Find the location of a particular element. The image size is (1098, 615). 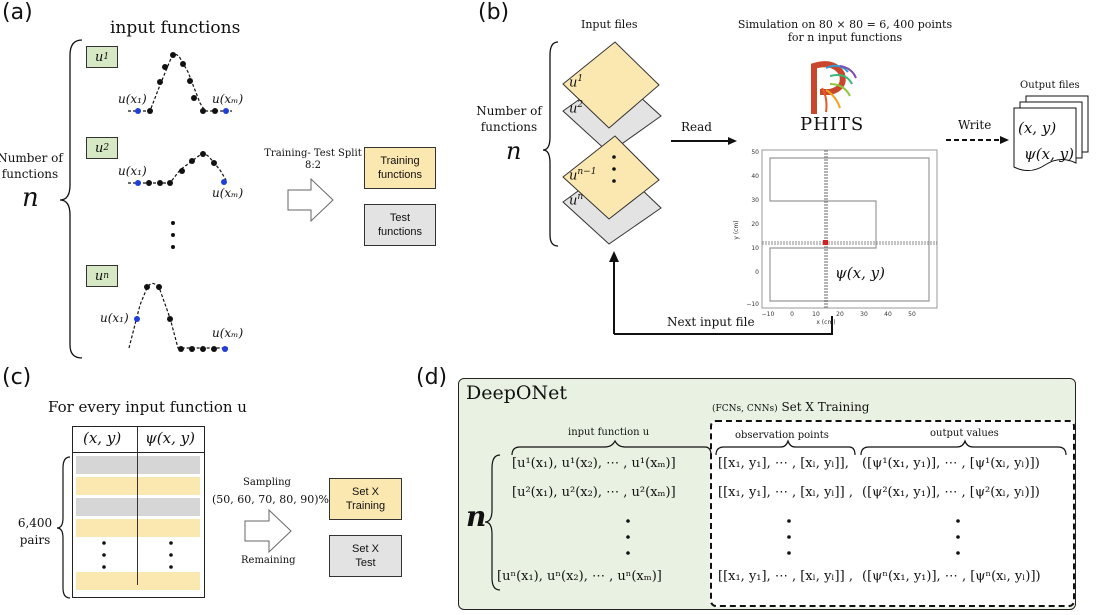

n-symbol-d: n is located at coordinates (476, 516).